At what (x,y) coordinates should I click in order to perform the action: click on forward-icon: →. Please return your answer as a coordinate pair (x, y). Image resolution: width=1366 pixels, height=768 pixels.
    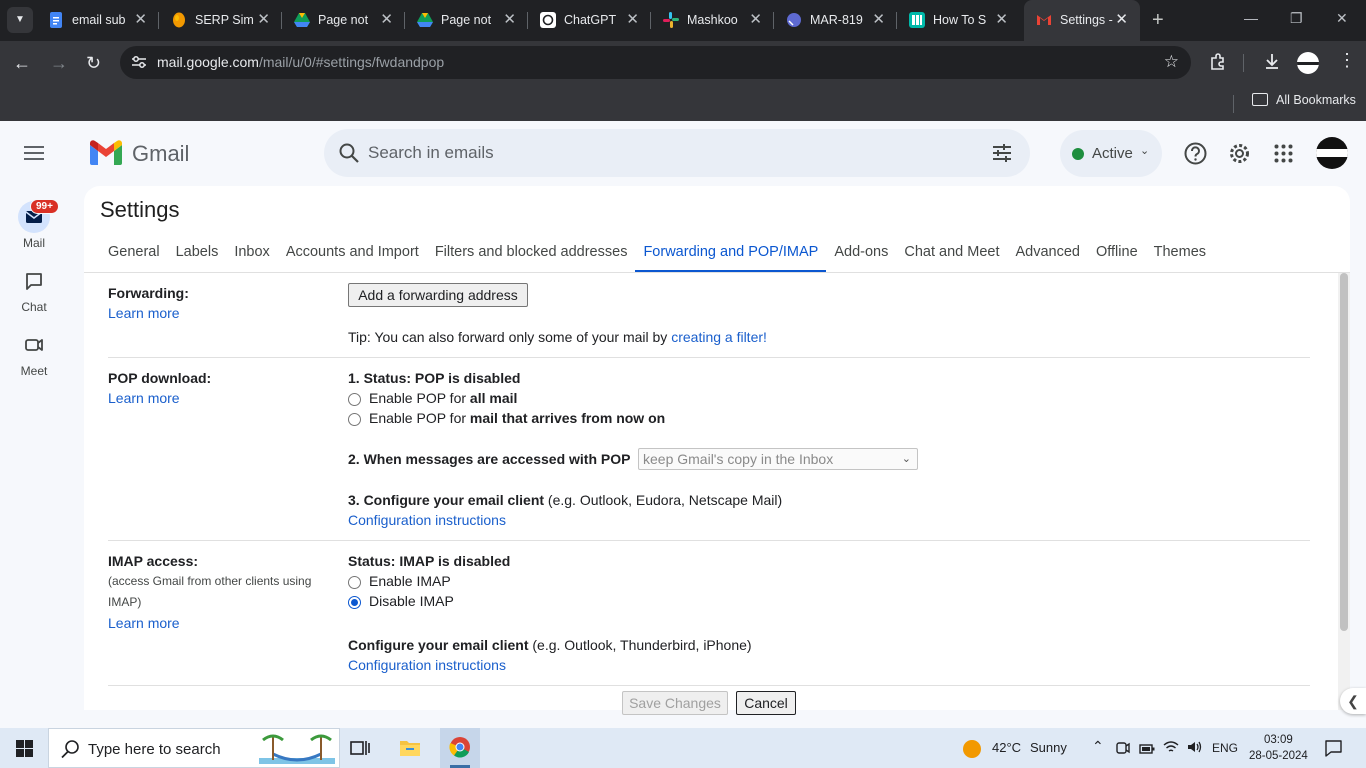
    Looking at the image, I should click on (59, 63).